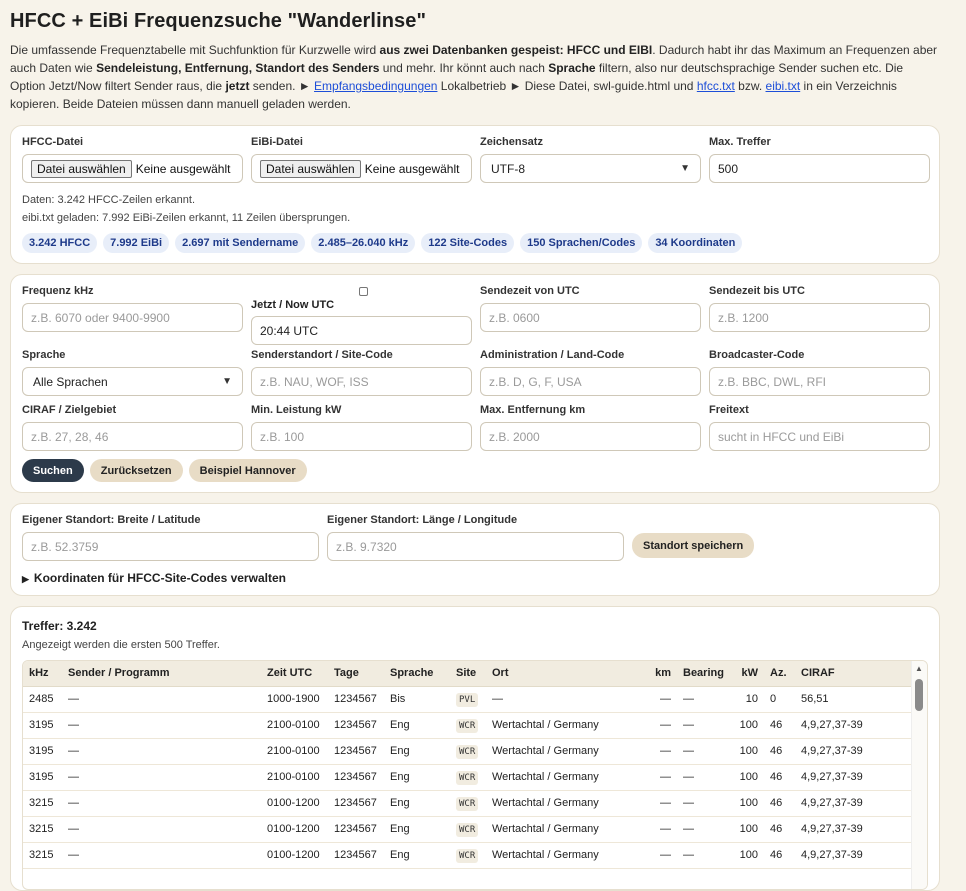 Image resolution: width=966 pixels, height=891 pixels. What do you see at coordinates (247, 470) in the screenshot?
I see `example-hannover-button: Beispiel Hannover` at bounding box center [247, 470].